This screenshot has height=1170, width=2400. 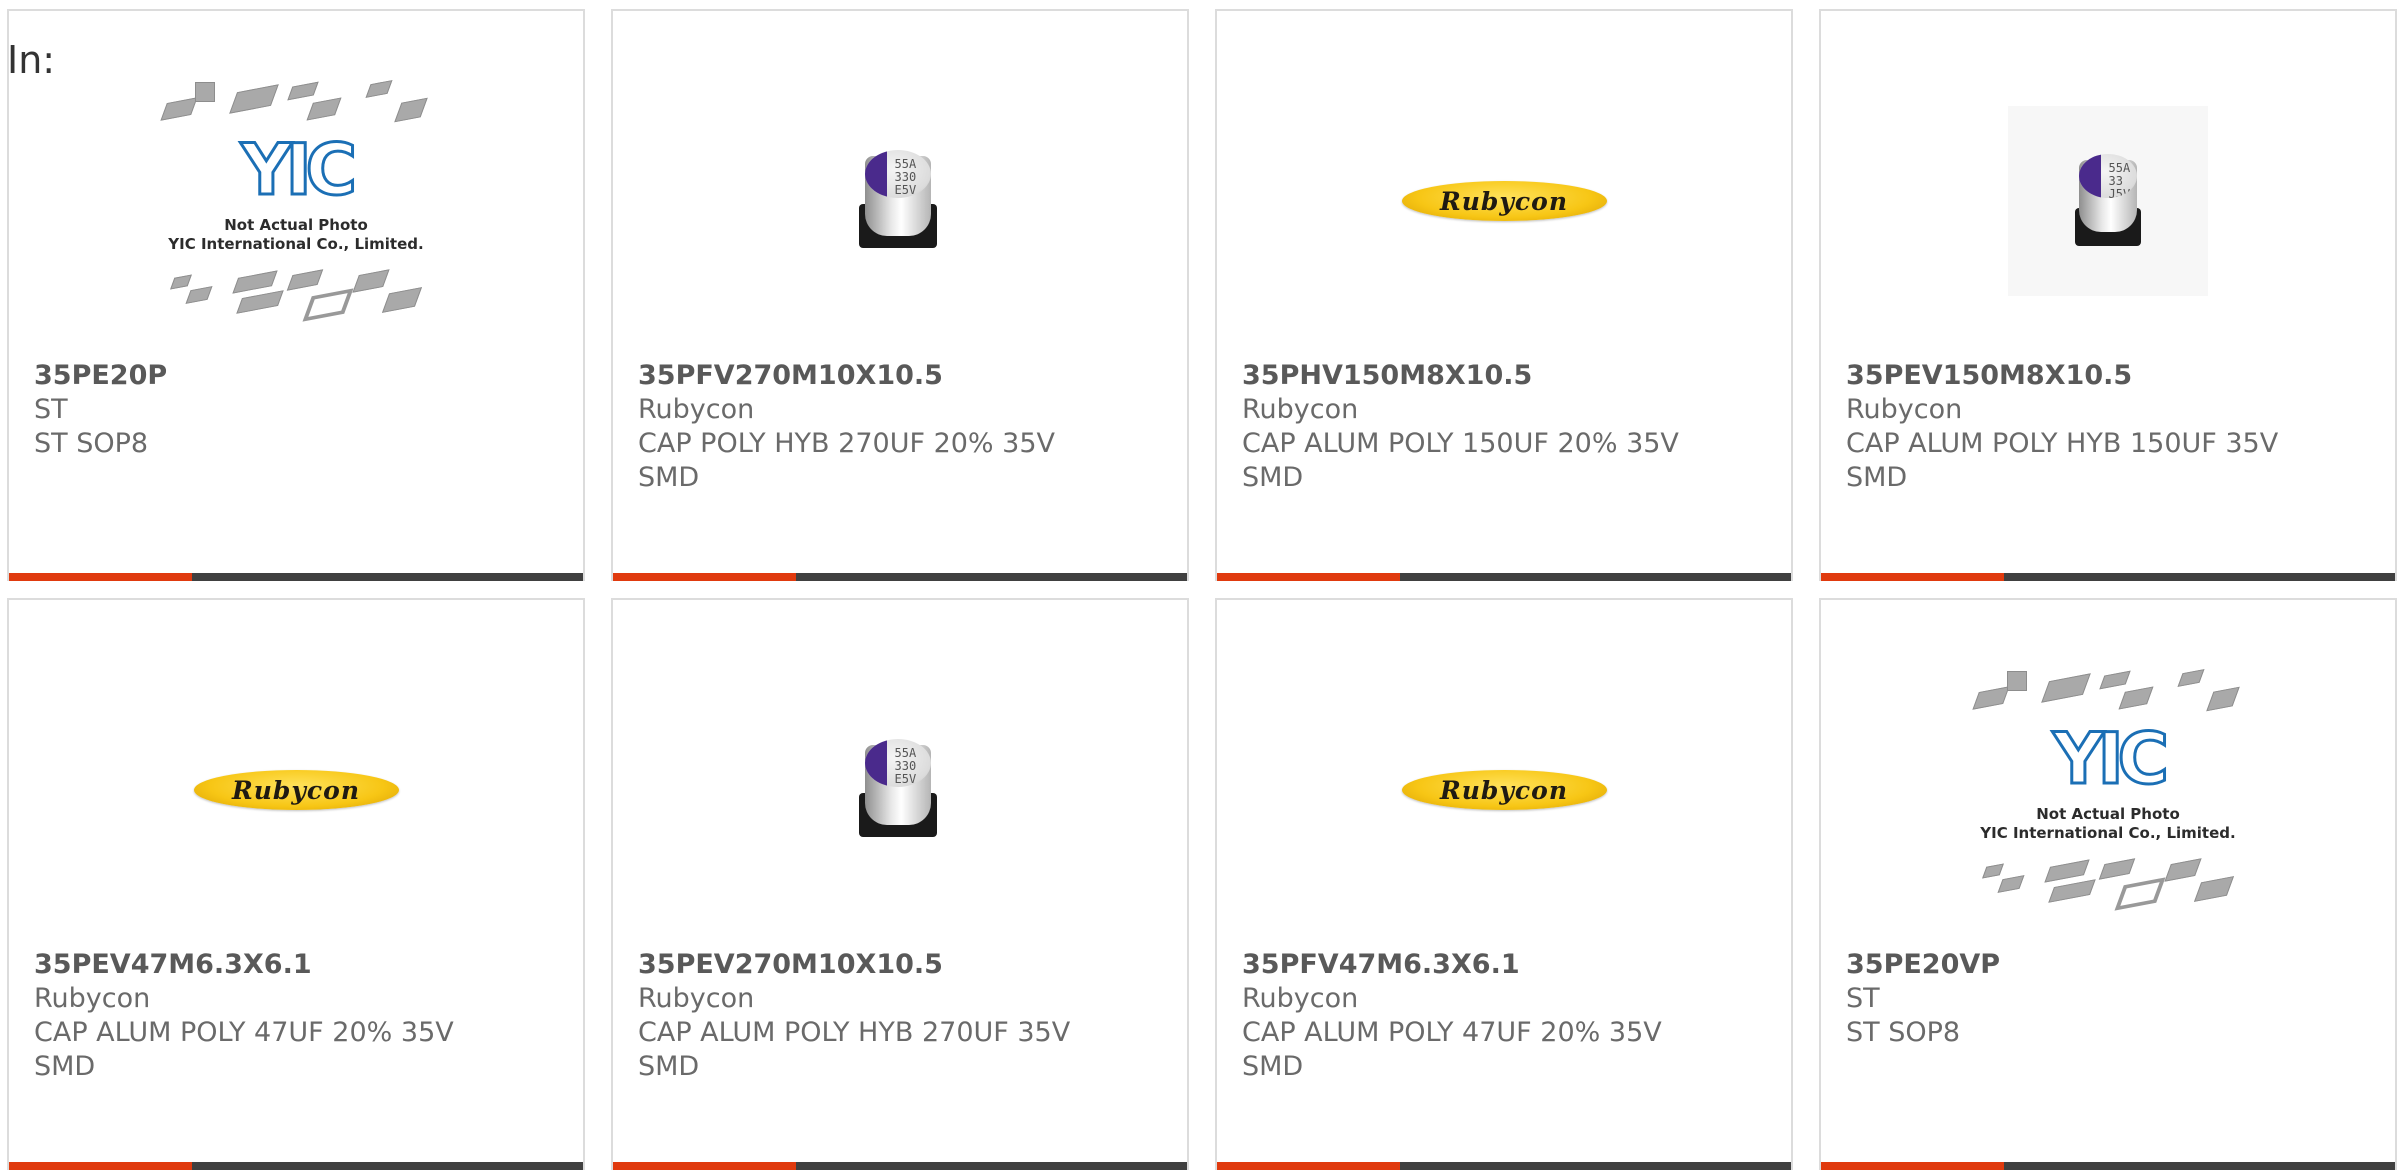 I want to click on part-number: 35PFV47M6.3X6.1, so click(x=1506, y=965).